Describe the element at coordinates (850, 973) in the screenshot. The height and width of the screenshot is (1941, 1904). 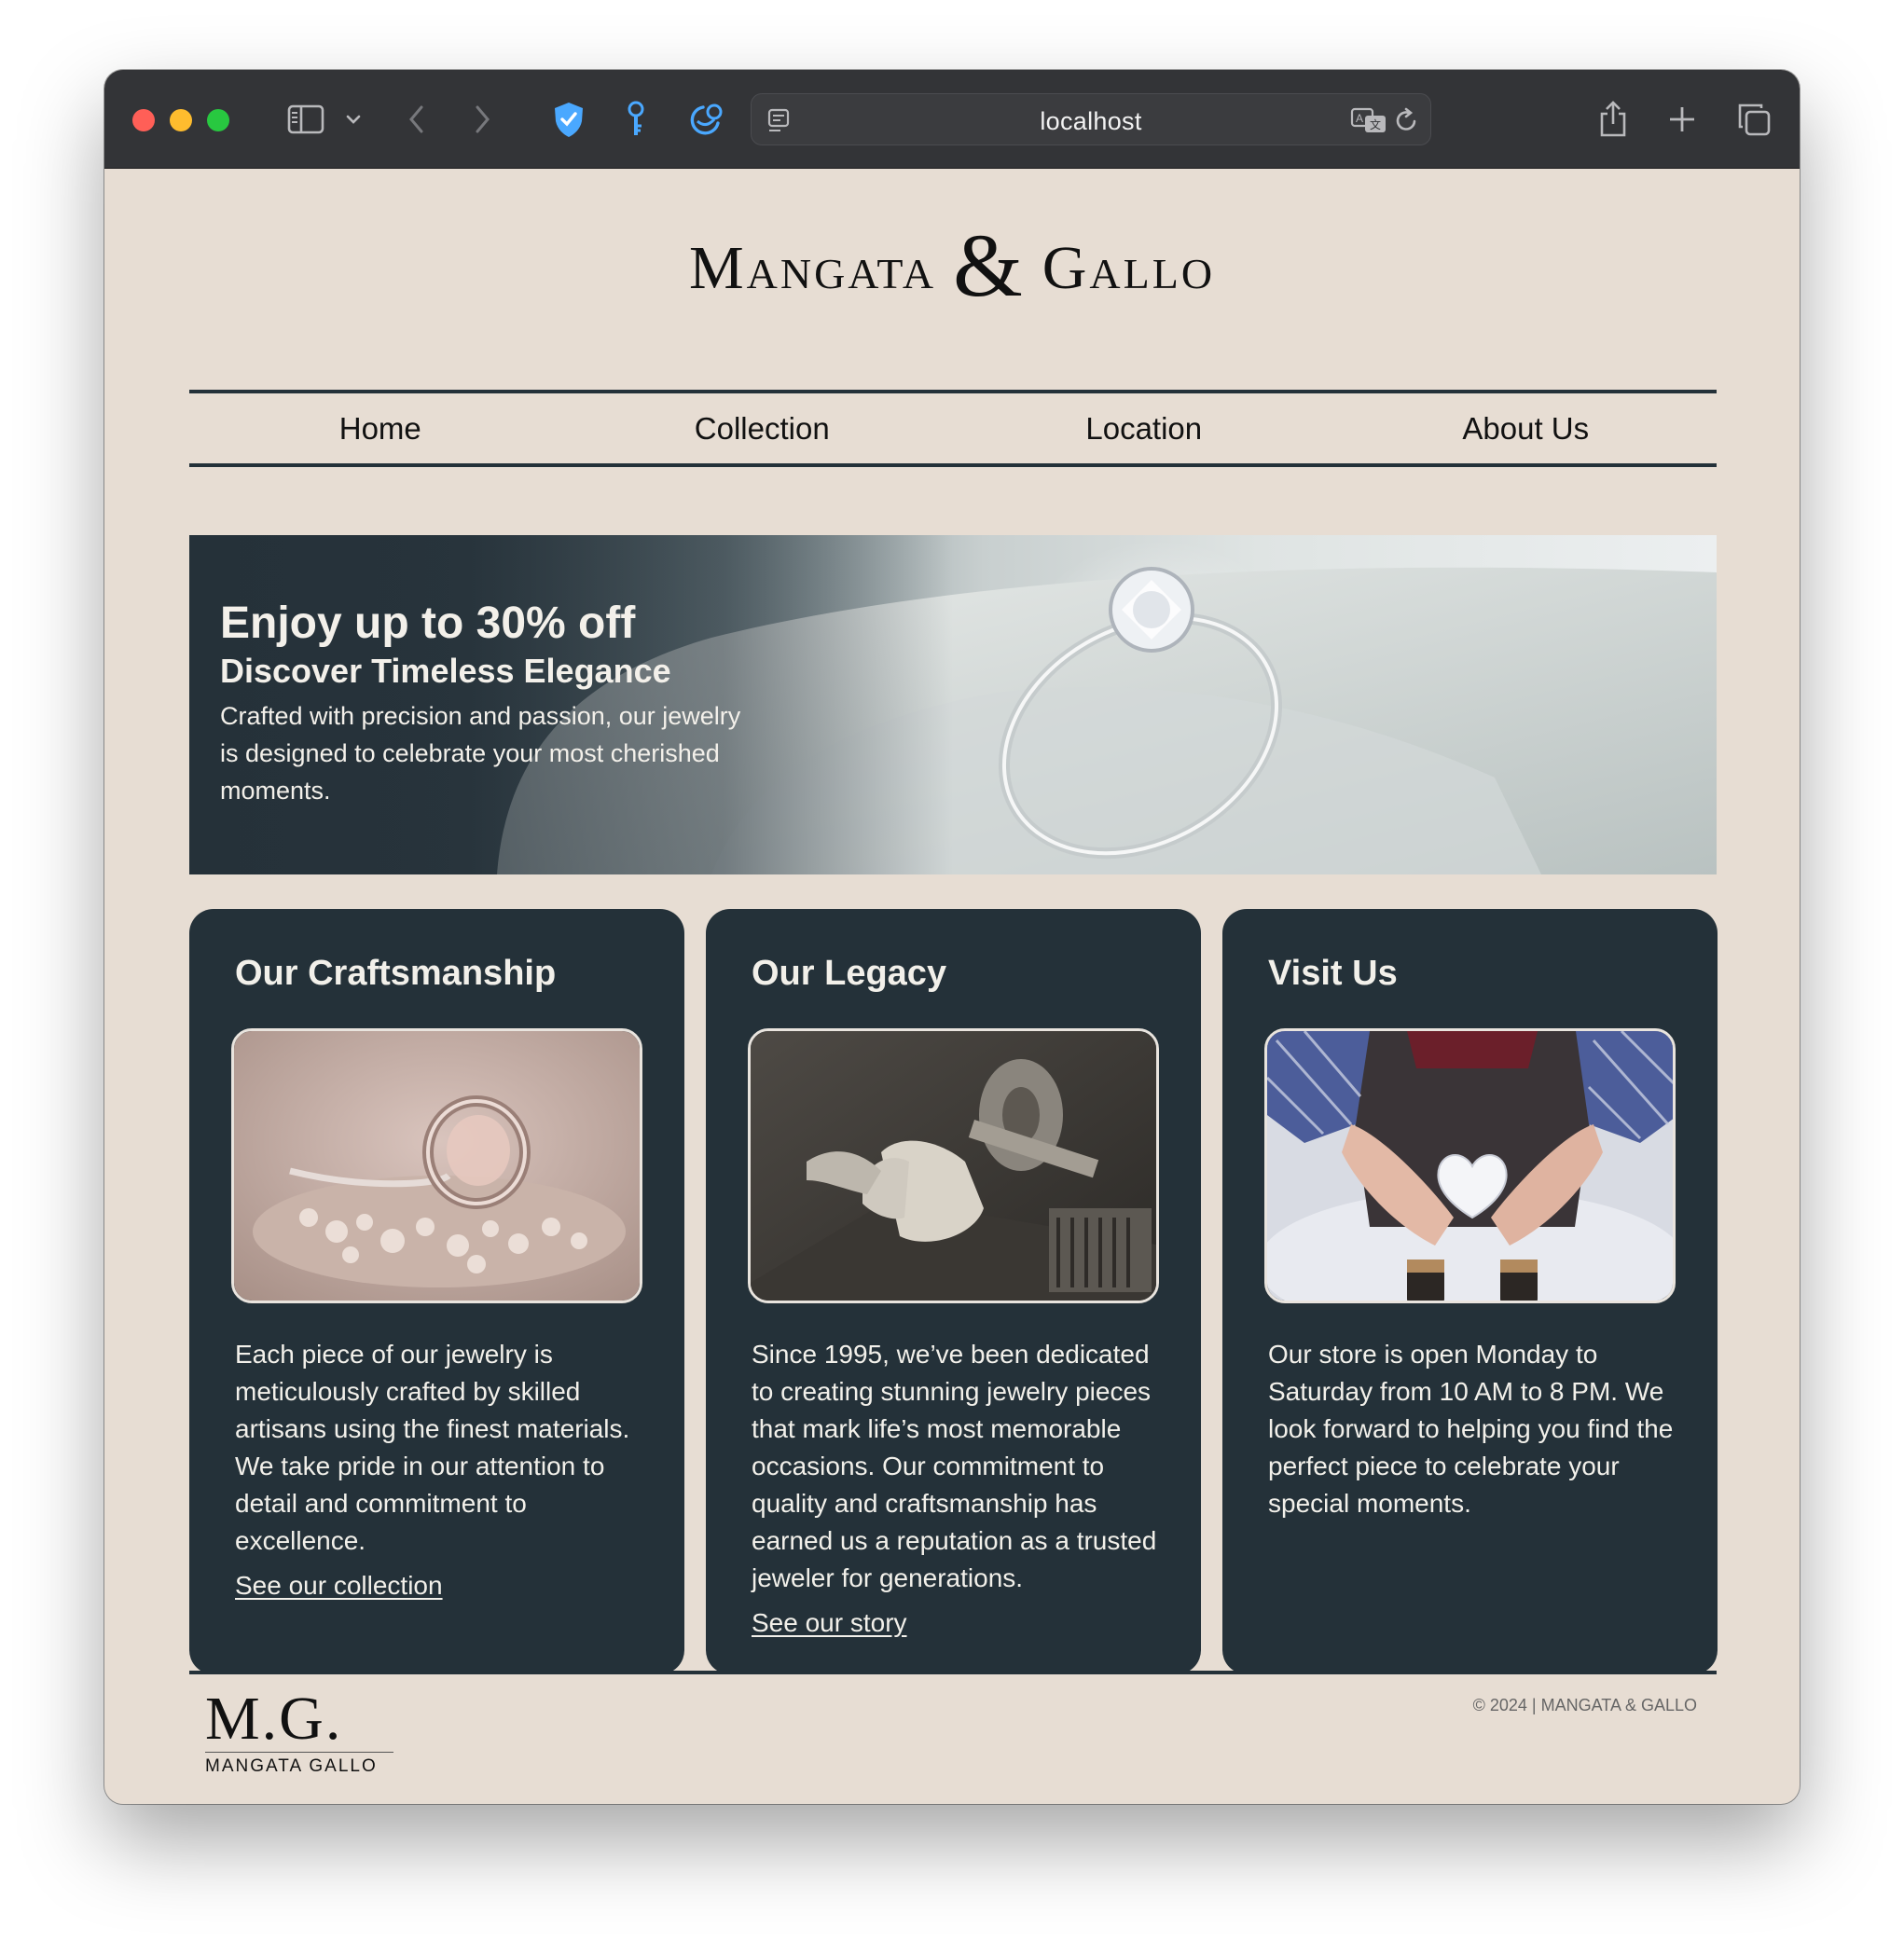
I see `card-title: Our Legacy` at that location.